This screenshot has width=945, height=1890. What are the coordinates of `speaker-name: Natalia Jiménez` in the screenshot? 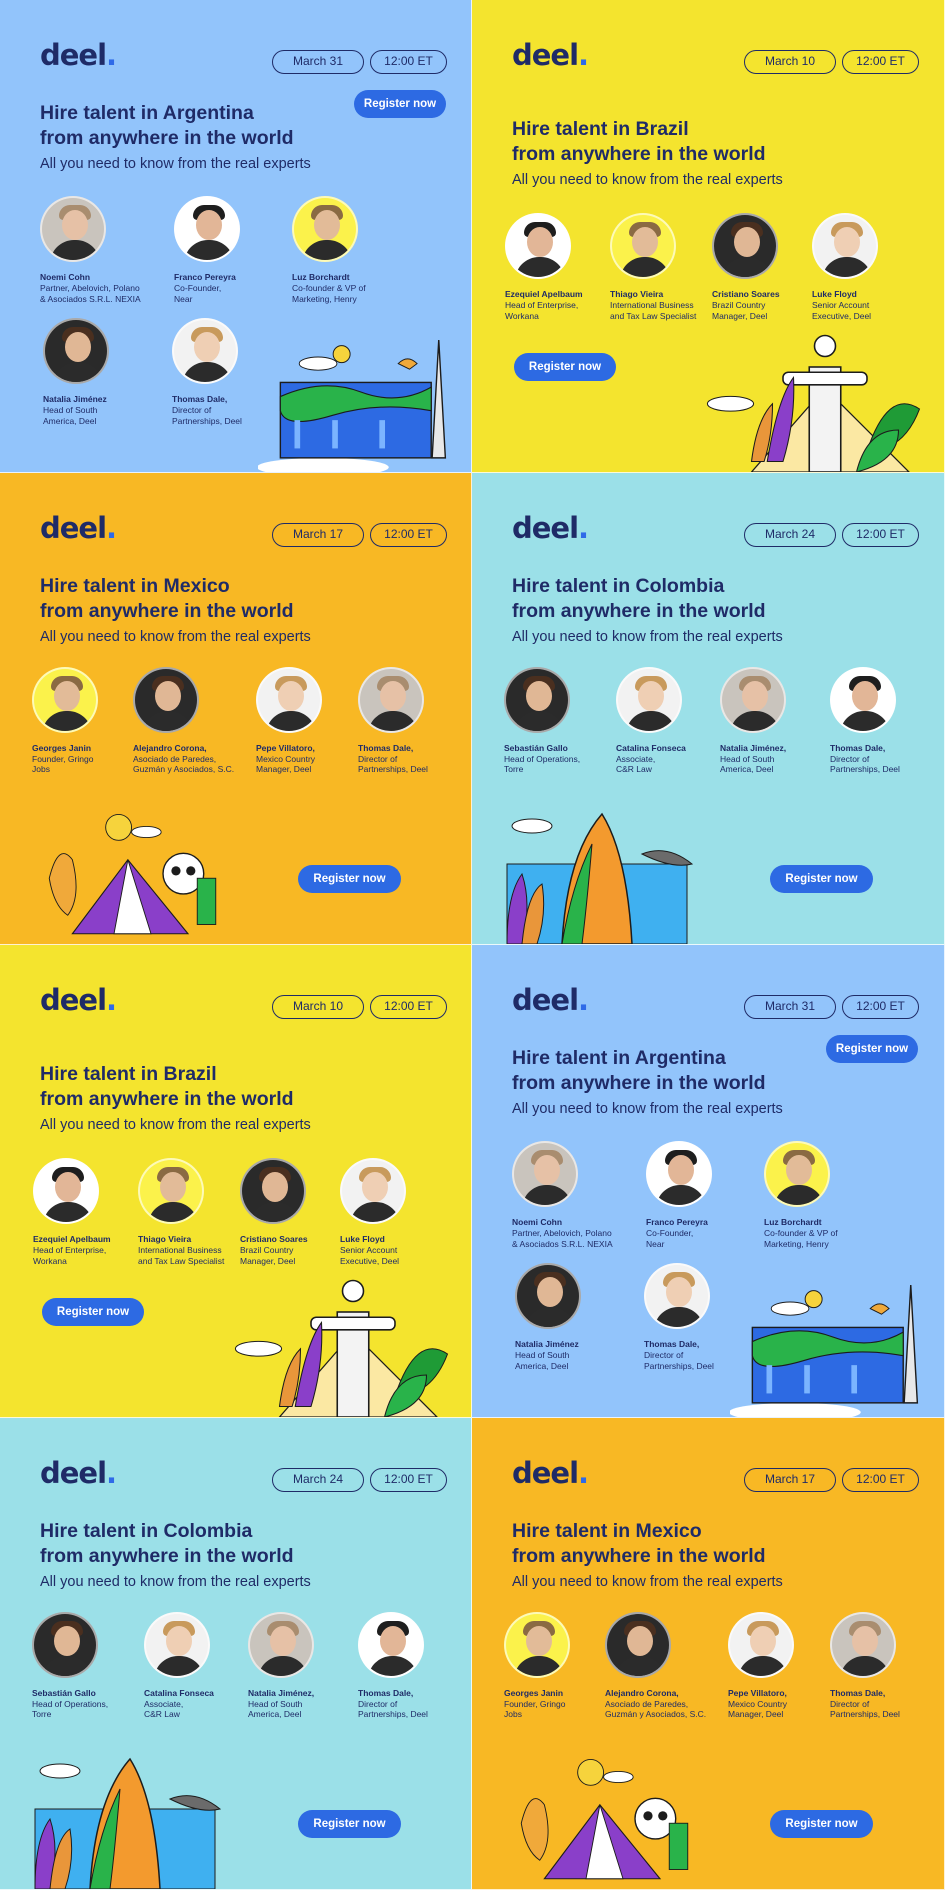 It's located at (75, 399).